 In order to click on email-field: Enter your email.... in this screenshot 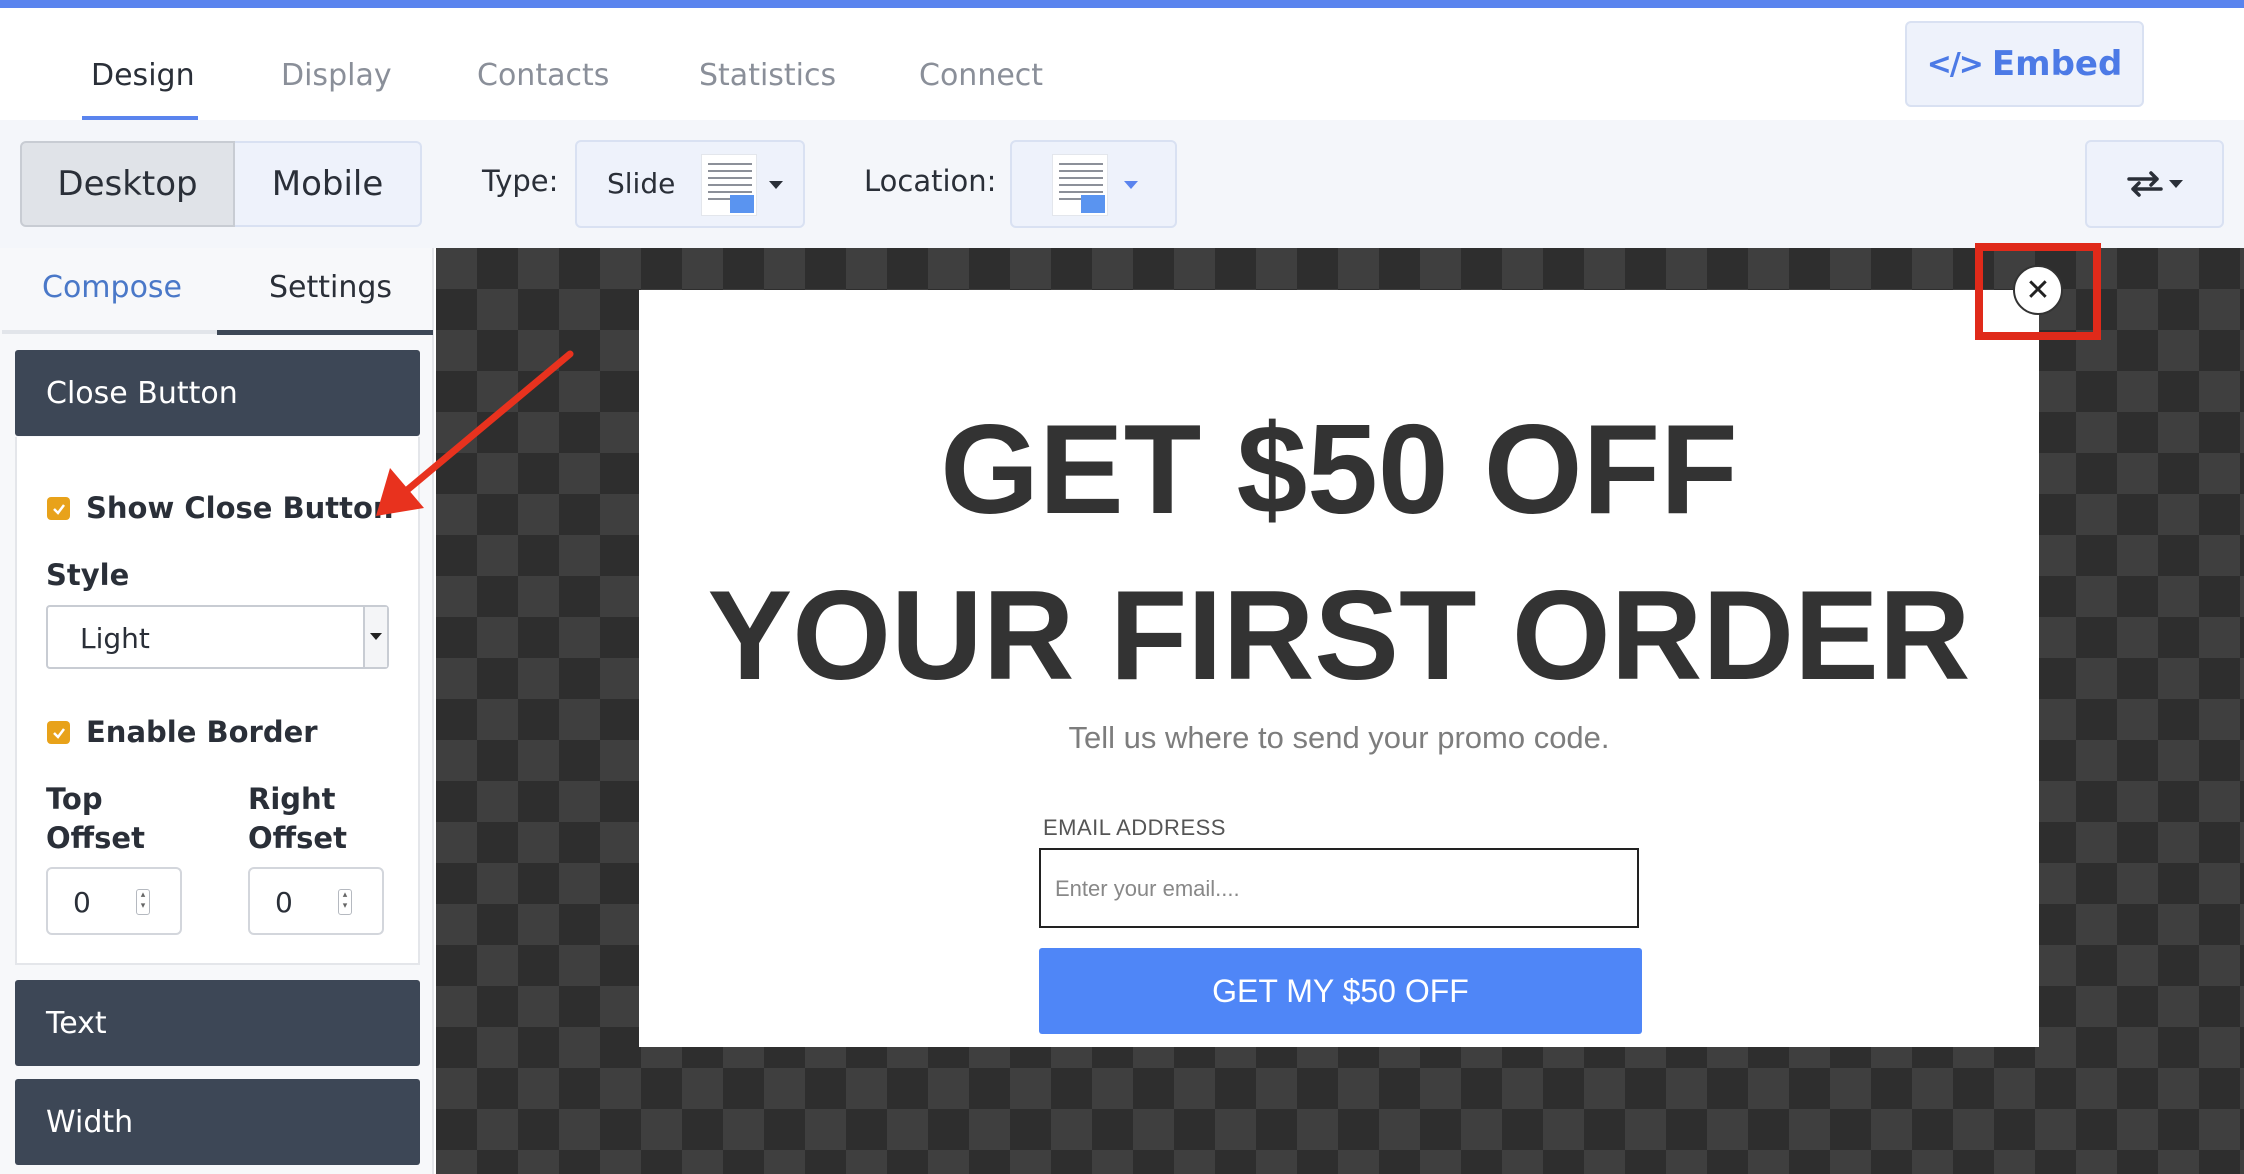, I will do `click(1339, 888)`.